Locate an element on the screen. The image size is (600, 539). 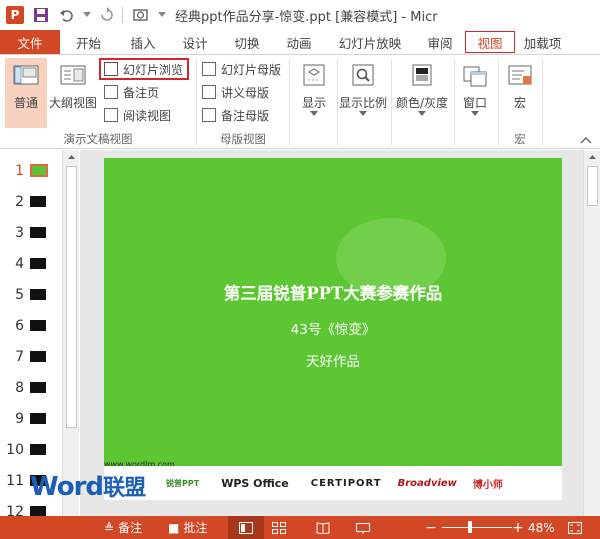
zoom-label: 显示比例 is located at coordinates (362, 103).